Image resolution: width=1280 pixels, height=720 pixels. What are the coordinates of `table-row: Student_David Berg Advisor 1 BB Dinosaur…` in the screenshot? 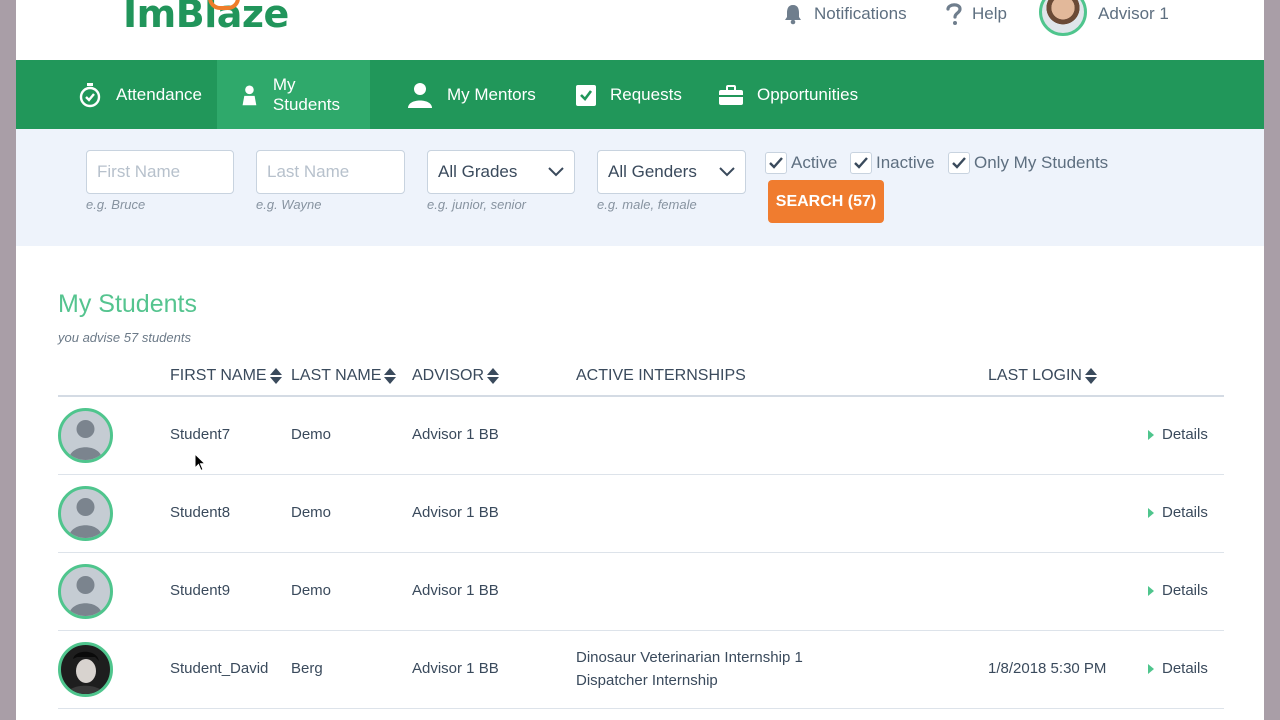 It's located at (641, 669).